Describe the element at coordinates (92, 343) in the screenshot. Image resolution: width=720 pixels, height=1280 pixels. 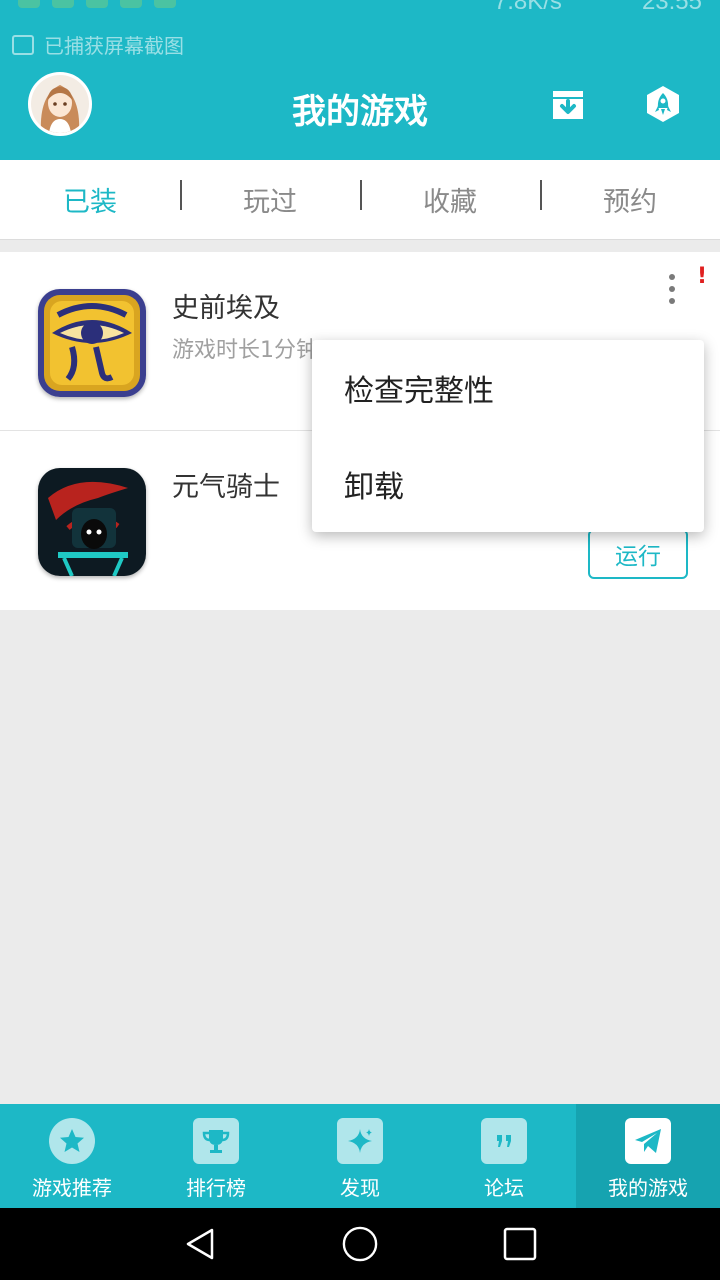
I see `eye-of-horus-icon` at that location.